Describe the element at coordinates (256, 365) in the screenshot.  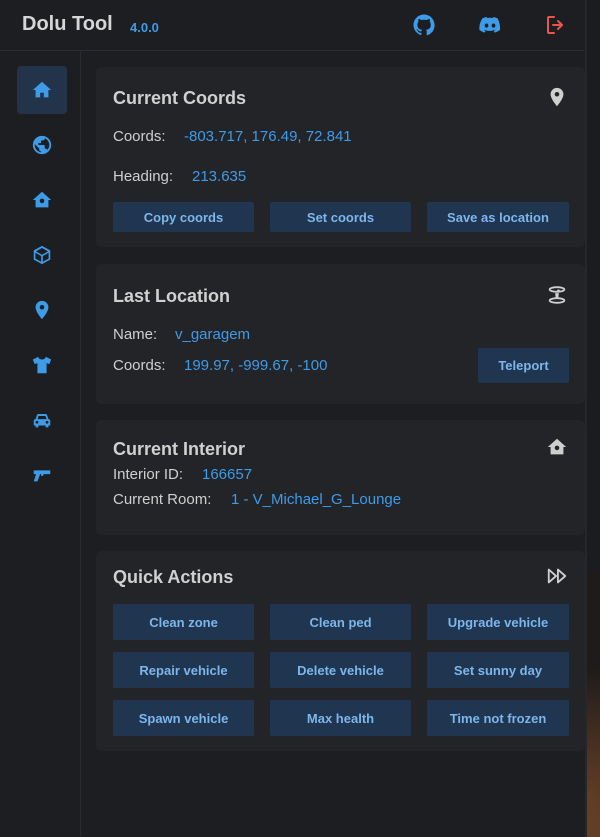
I see `location-coords-value: 199.97, -999.67, -100` at that location.